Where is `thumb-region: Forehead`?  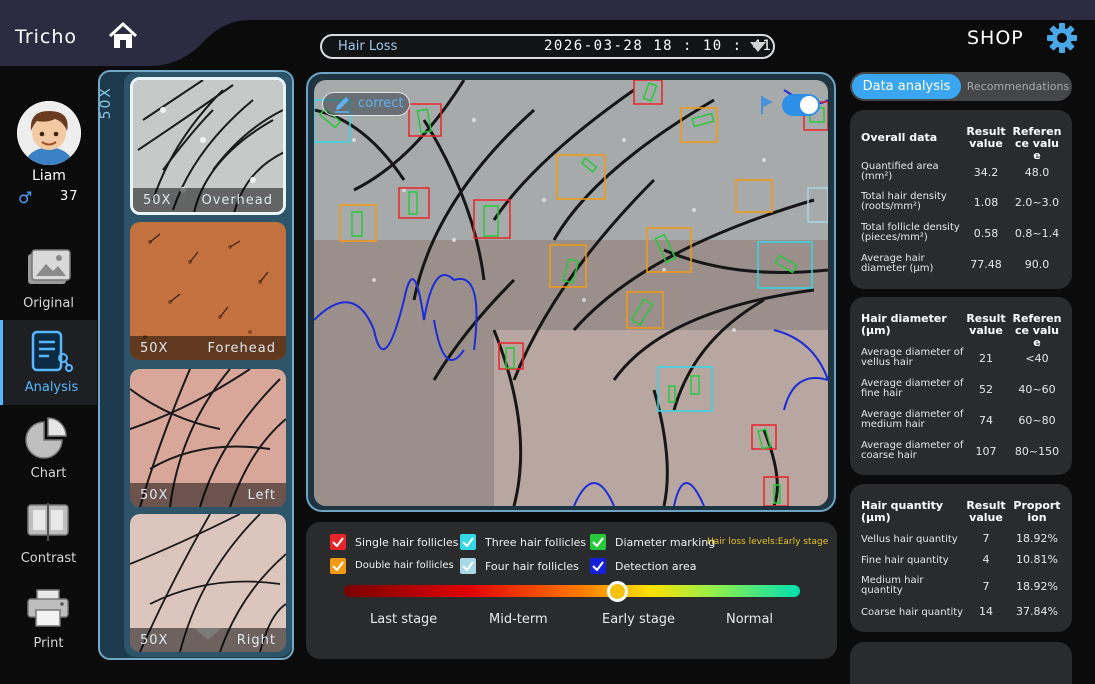 thumb-region: Forehead is located at coordinates (241, 348).